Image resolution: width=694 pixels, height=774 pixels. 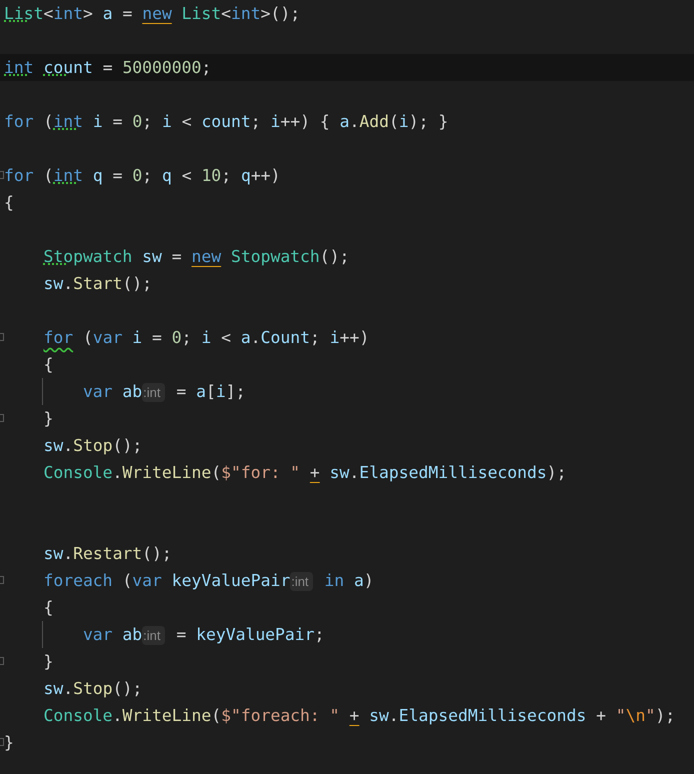 What do you see at coordinates (359, 716) in the screenshot?
I see `code-line: Console.WriteLine($"foreach: " + sw.ElapsedMilliseconds + "\n");` at bounding box center [359, 716].